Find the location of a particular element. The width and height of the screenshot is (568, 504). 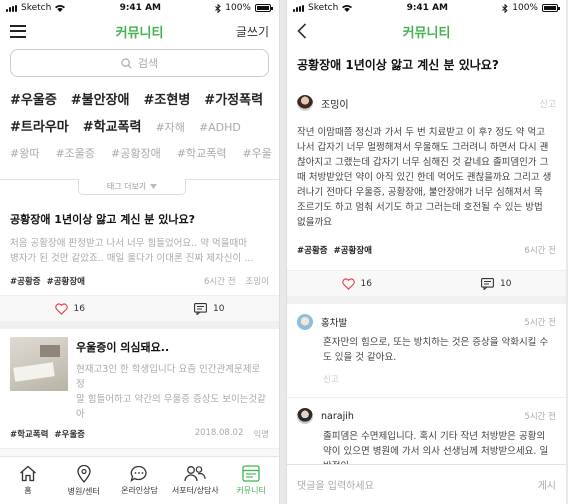

more-tags-button: 태그 더보기 is located at coordinates (132, 187).